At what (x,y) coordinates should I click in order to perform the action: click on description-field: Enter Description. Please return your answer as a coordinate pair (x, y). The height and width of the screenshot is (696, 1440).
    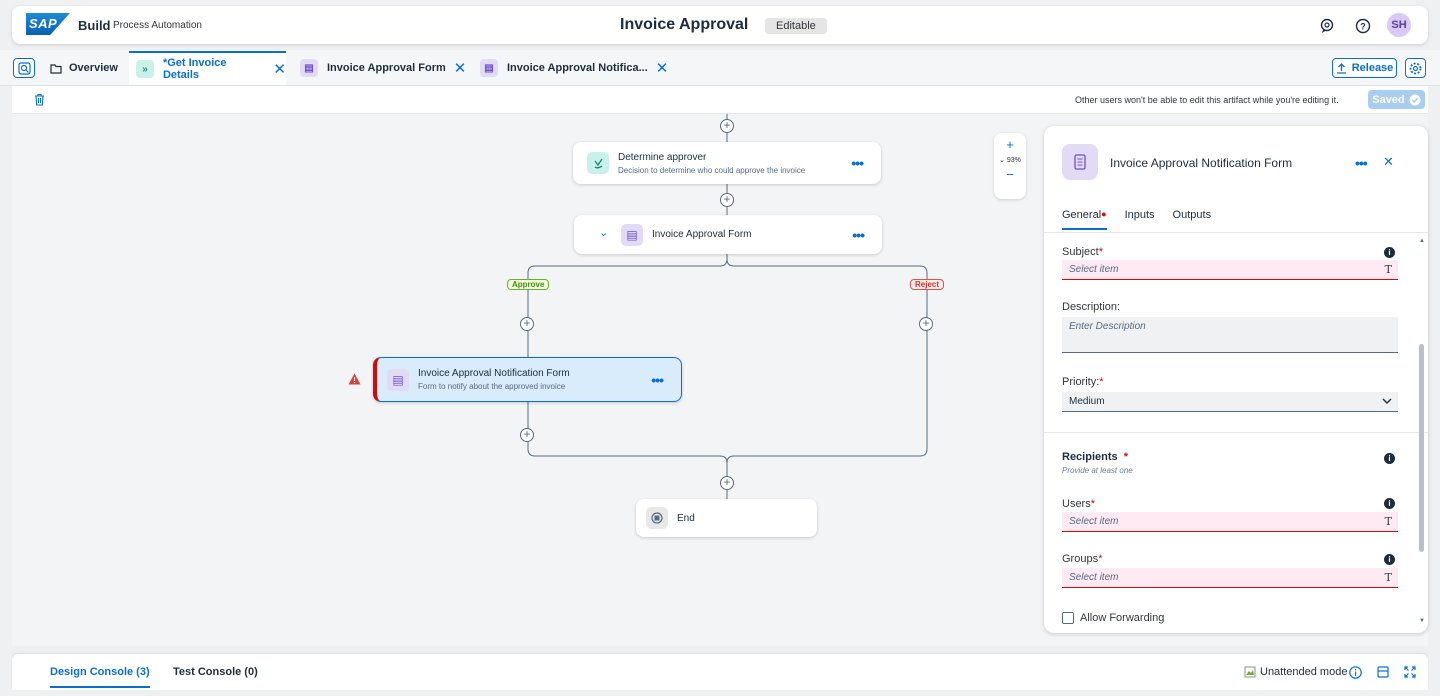
    Looking at the image, I should click on (1230, 335).